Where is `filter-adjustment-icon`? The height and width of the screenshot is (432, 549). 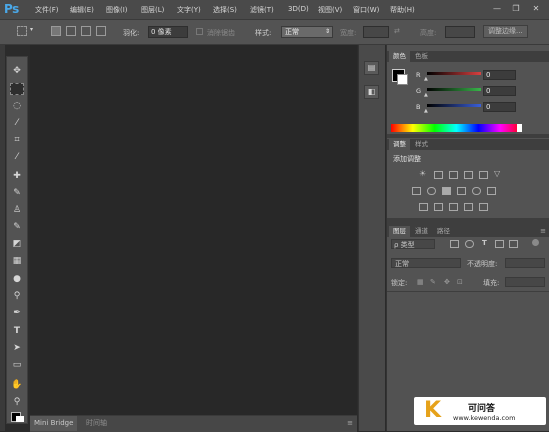 filter-adjustment-icon is located at coordinates (469, 244).